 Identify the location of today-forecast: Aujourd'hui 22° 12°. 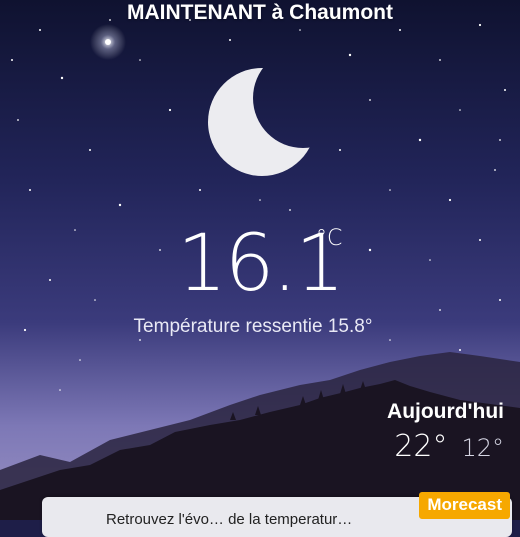
(445, 431).